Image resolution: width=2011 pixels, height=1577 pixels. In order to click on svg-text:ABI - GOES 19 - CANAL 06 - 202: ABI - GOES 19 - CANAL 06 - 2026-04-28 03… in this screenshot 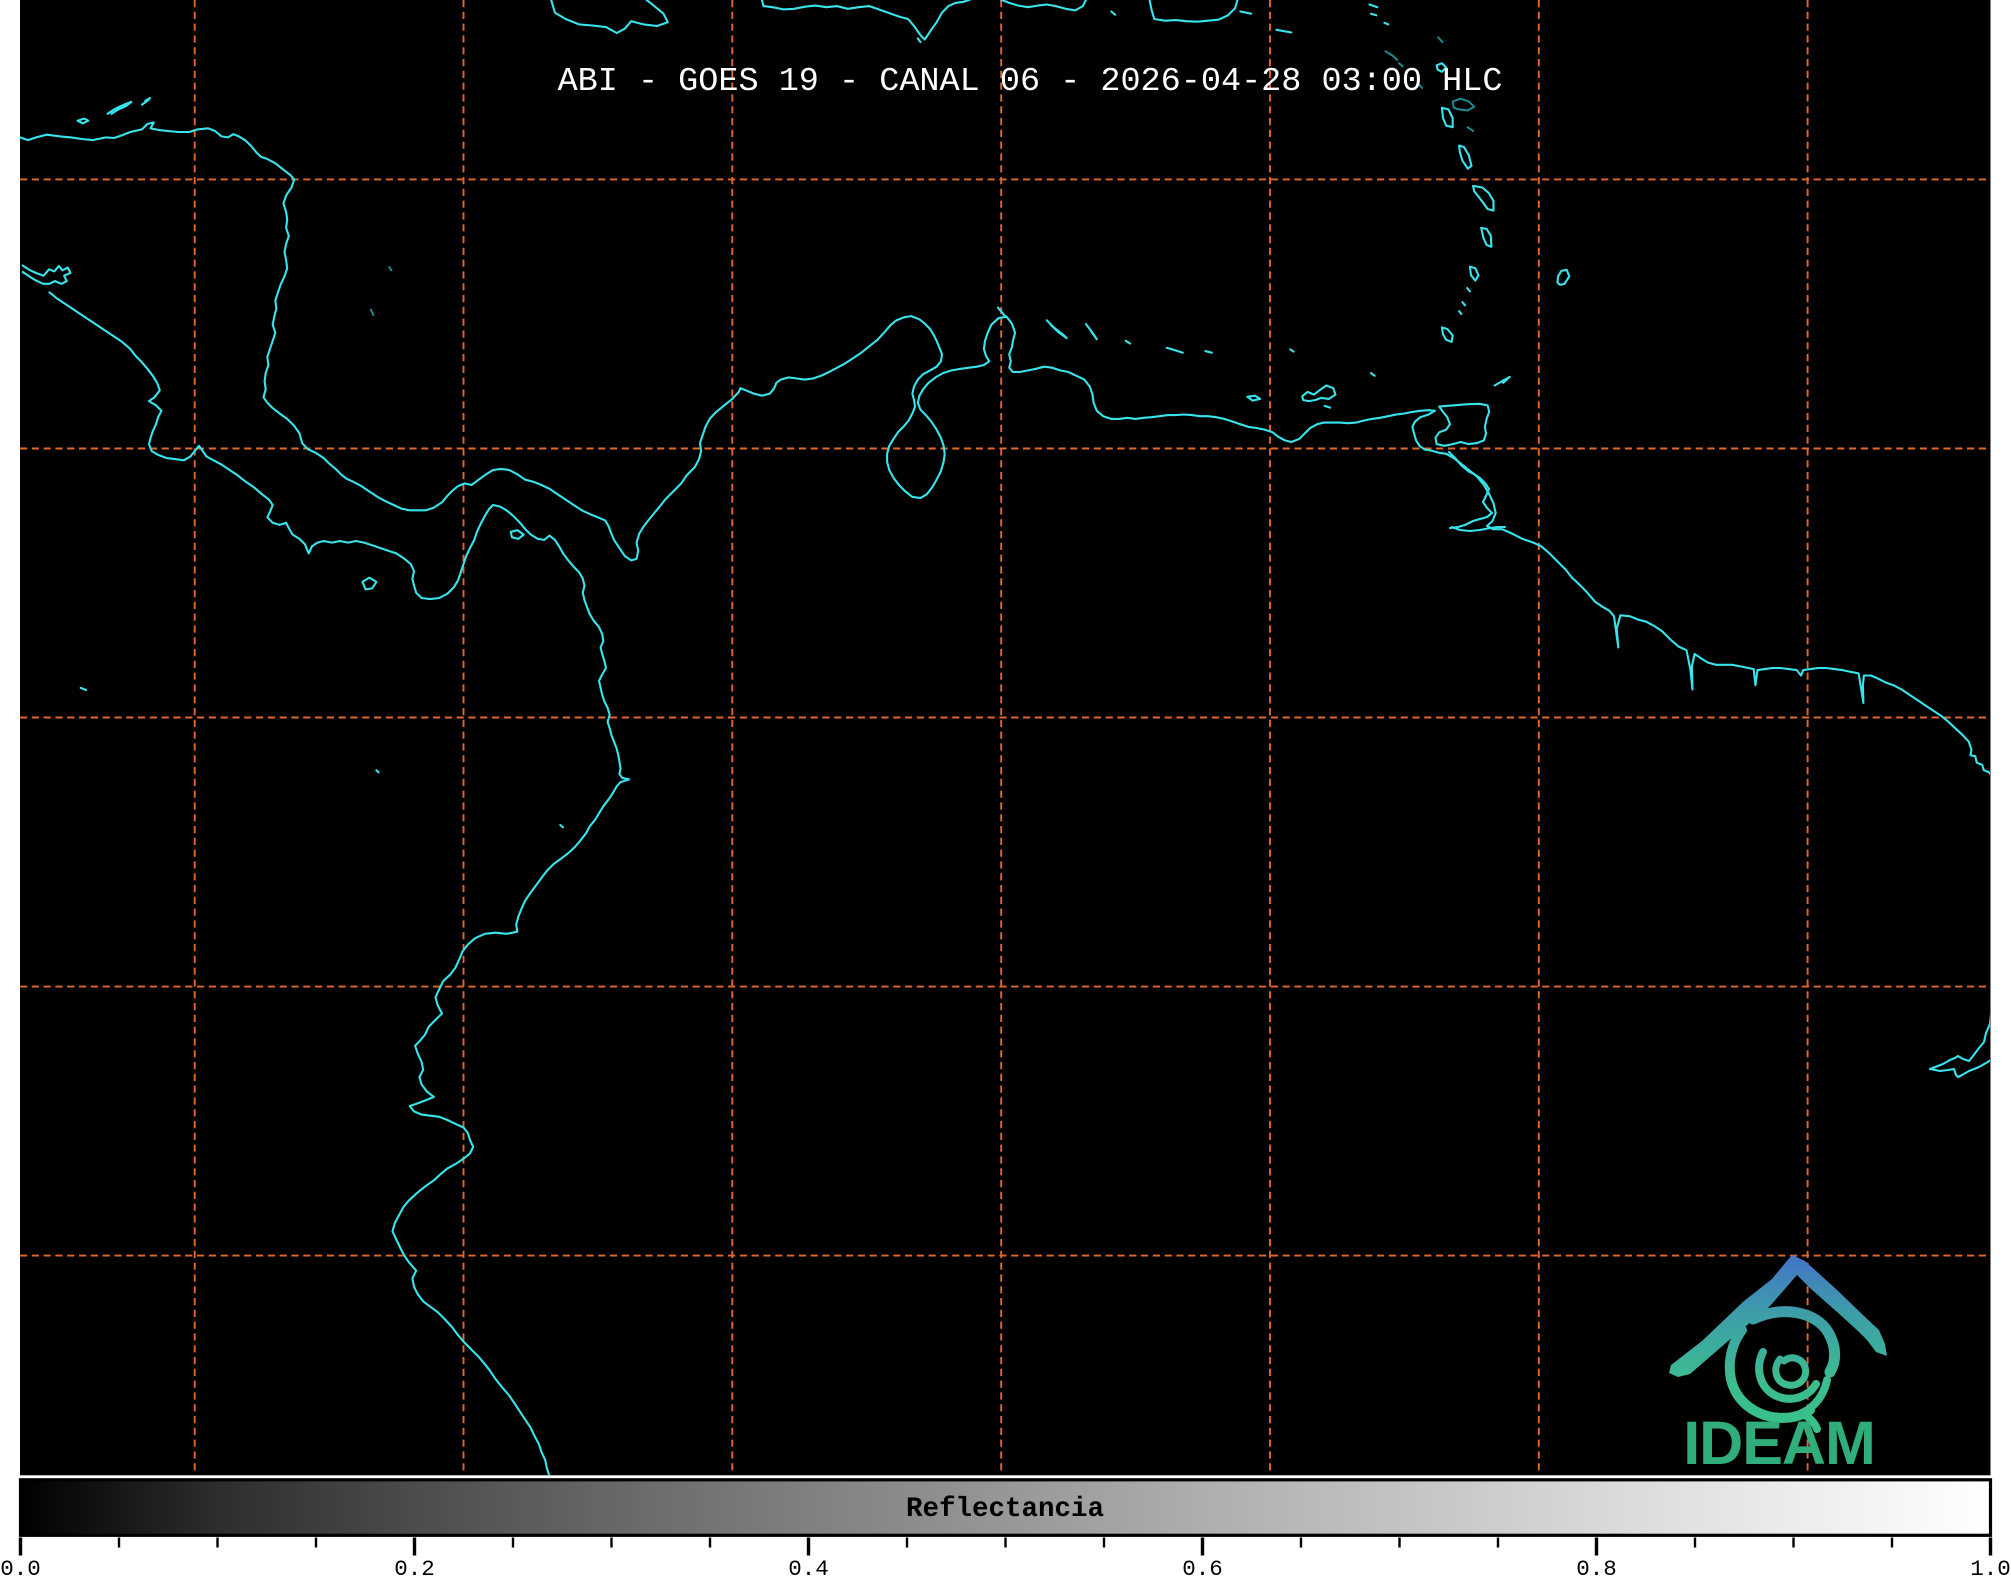, I will do `click(1030, 82)`.